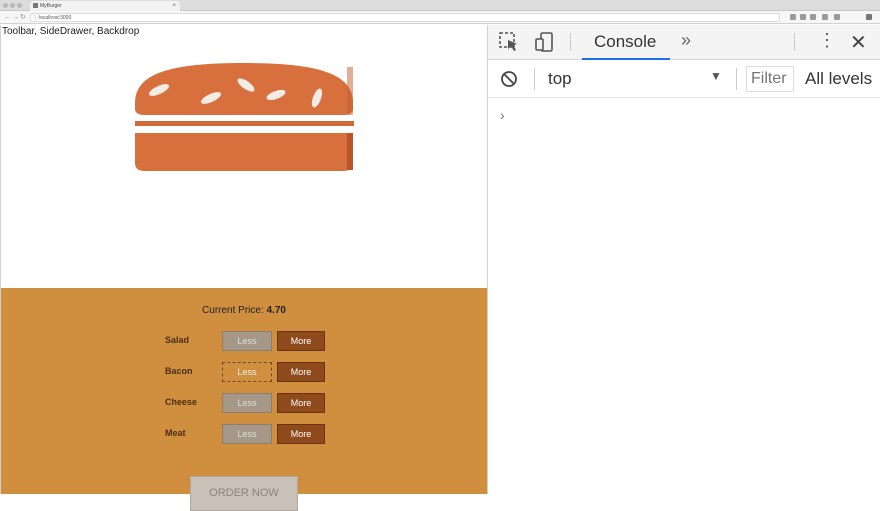  Describe the element at coordinates (247, 403) in the screenshot. I see `cheese-less-button: Less` at that location.